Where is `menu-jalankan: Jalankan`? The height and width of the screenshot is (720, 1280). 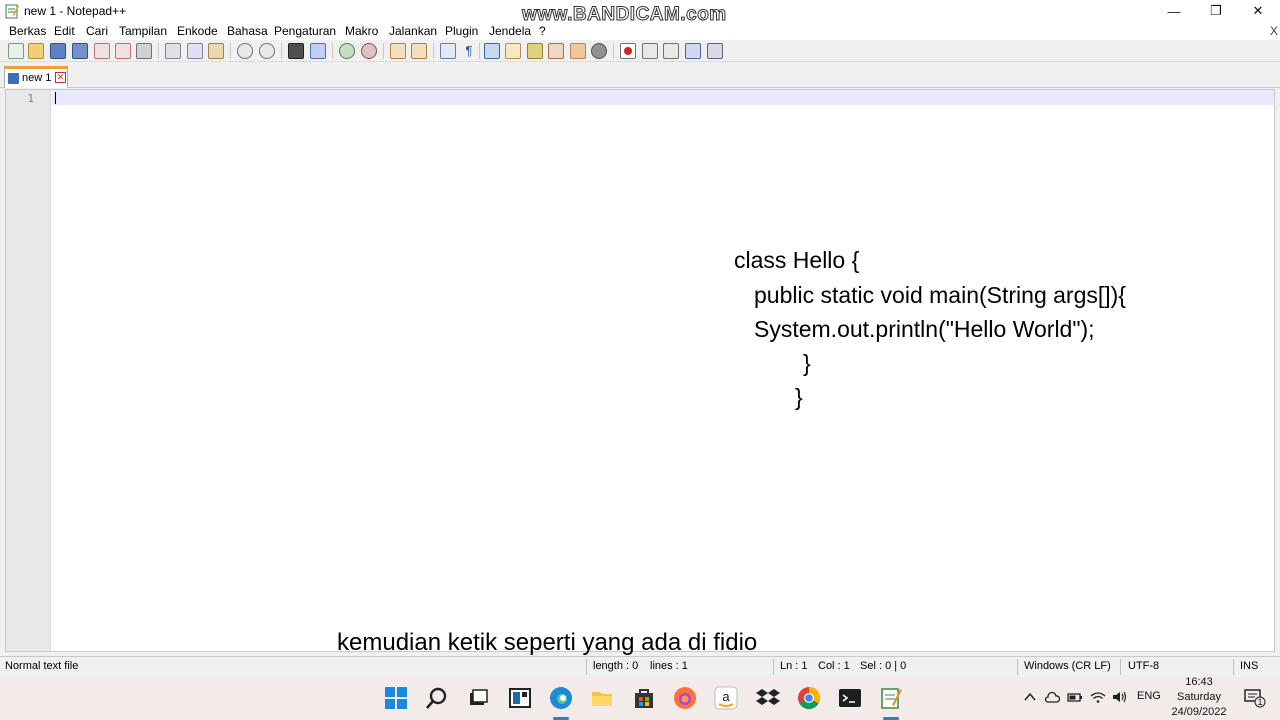 menu-jalankan: Jalankan is located at coordinates (413, 31).